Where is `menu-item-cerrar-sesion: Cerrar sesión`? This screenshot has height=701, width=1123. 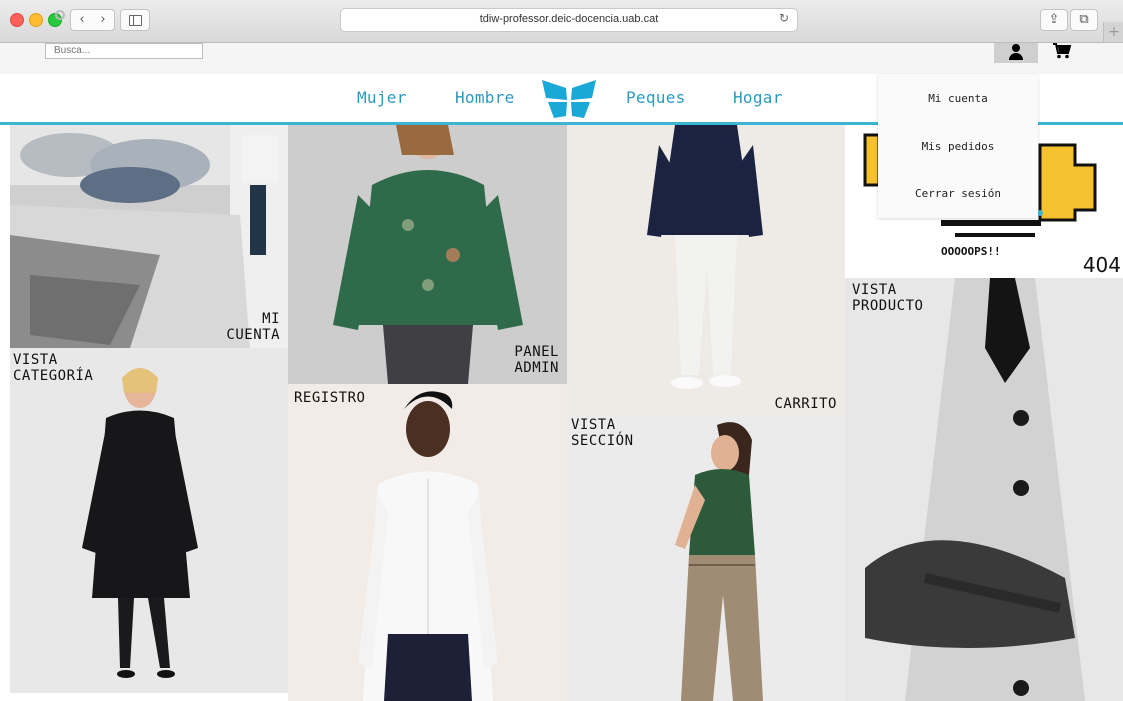 menu-item-cerrar-sesion: Cerrar sesión is located at coordinates (958, 193).